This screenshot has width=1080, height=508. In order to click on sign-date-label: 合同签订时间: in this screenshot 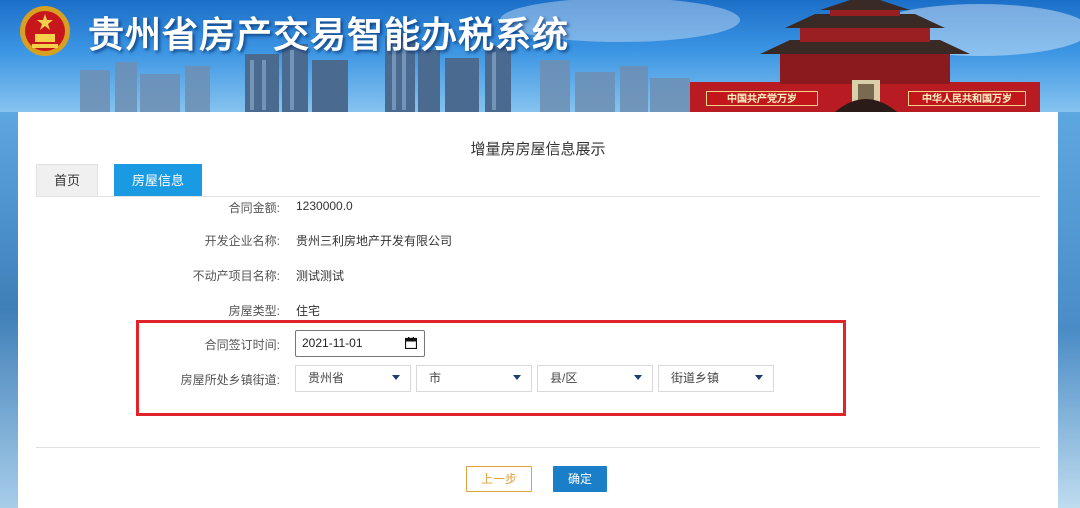, I will do `click(242, 345)`.